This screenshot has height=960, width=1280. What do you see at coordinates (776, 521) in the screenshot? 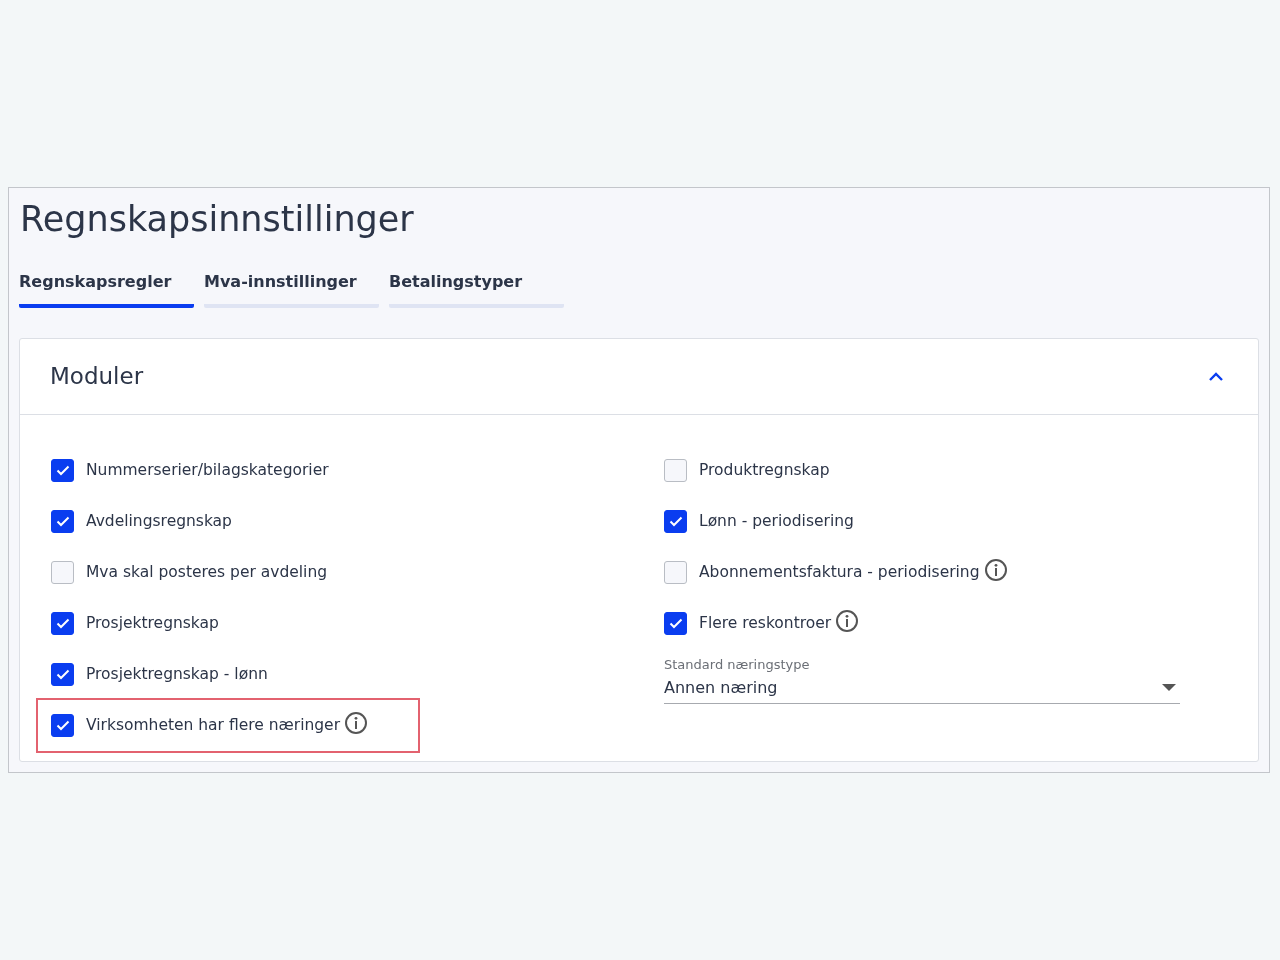
I see `checkbox-label: Lønn - periodisering` at bounding box center [776, 521].